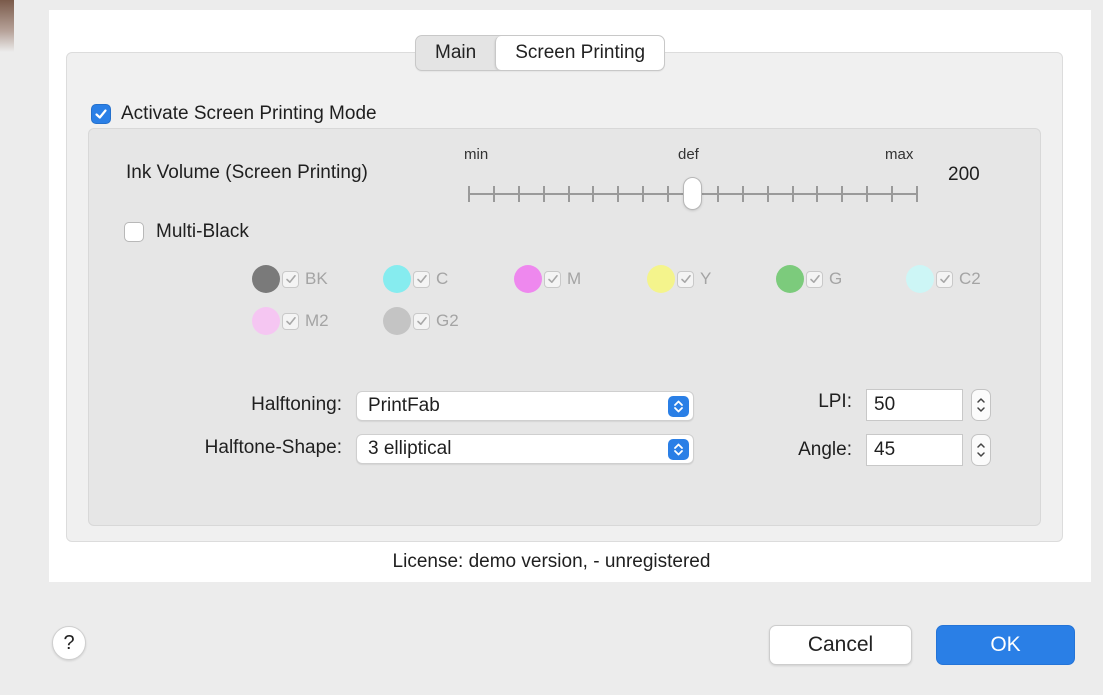  What do you see at coordinates (7, 26) in the screenshot?
I see `window-edge` at bounding box center [7, 26].